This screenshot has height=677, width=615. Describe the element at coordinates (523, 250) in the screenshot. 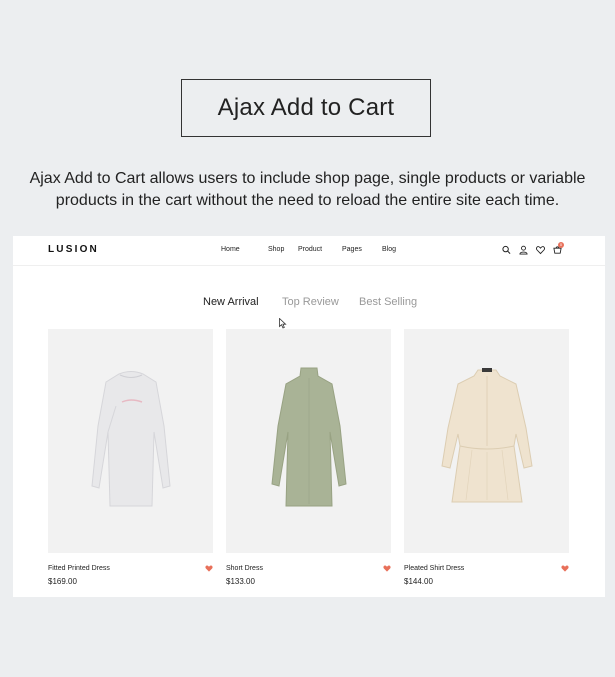

I see `user-icon` at that location.